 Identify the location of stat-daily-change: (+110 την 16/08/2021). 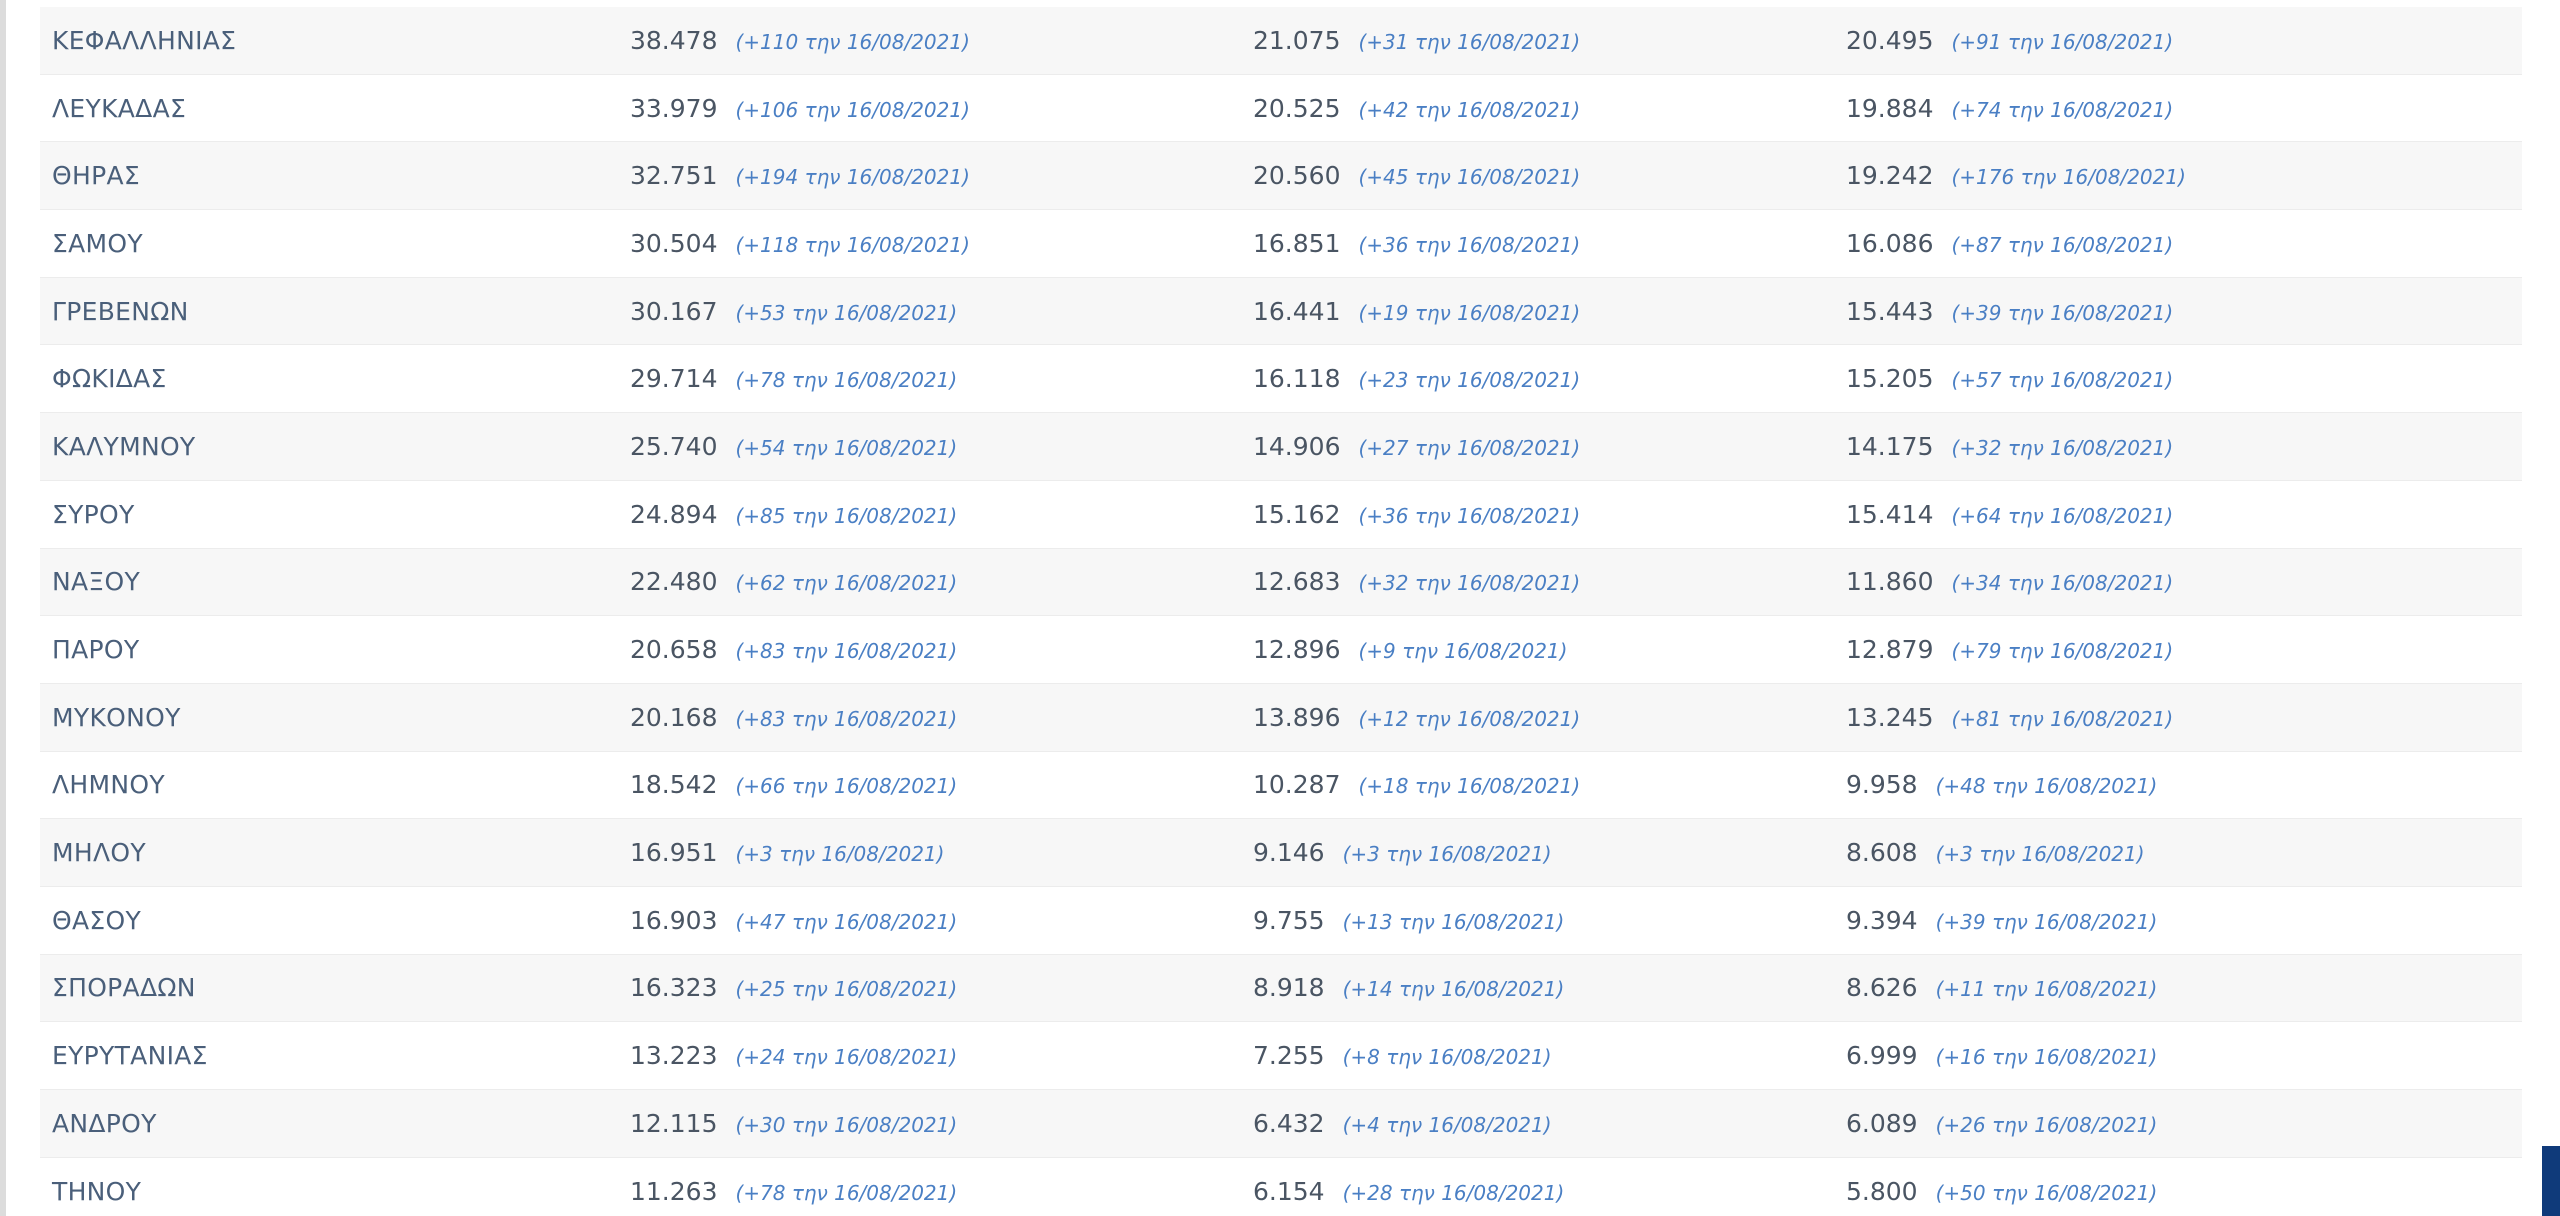
(852, 41).